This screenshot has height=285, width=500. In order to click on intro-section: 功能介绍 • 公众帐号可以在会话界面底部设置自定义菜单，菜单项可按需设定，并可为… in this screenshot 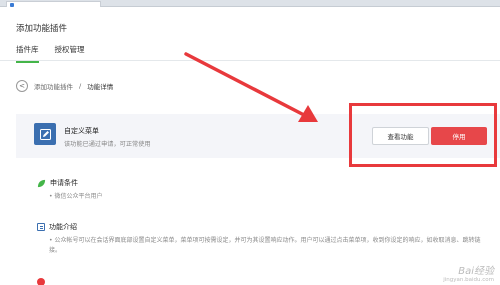, I will do `click(264, 239)`.